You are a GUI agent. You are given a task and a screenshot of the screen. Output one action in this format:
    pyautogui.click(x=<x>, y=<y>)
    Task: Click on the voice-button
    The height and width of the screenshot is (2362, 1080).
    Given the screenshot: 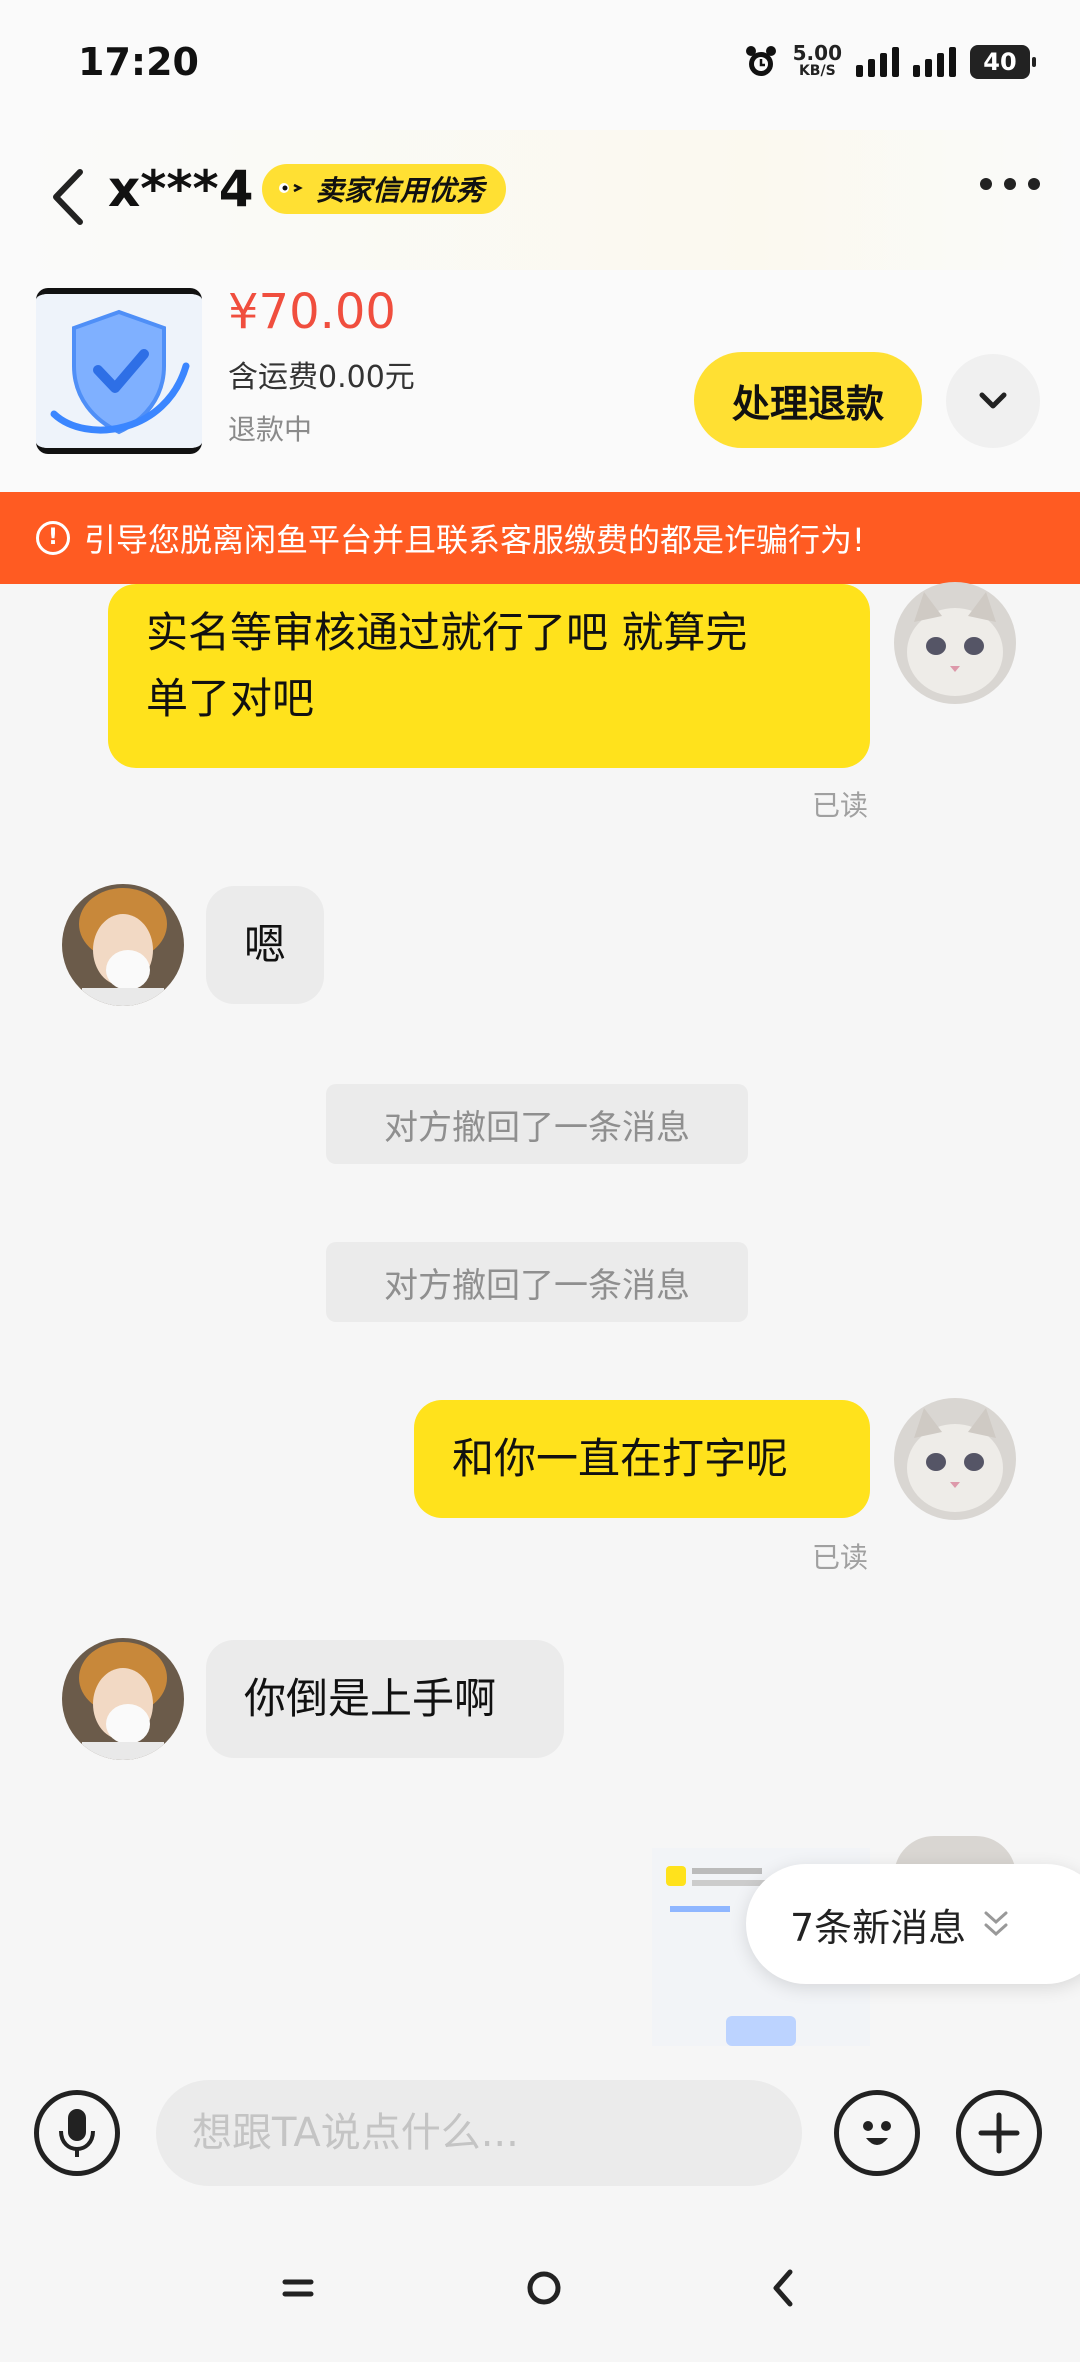 What is the action you would take?
    pyautogui.click(x=77, y=2133)
    